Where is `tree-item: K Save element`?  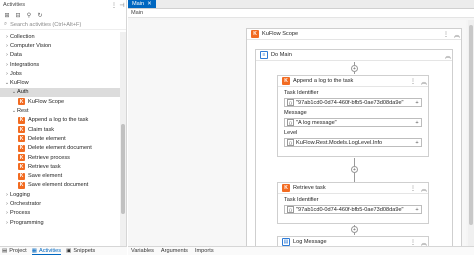
tree-item: K Save element is located at coordinates (60, 175).